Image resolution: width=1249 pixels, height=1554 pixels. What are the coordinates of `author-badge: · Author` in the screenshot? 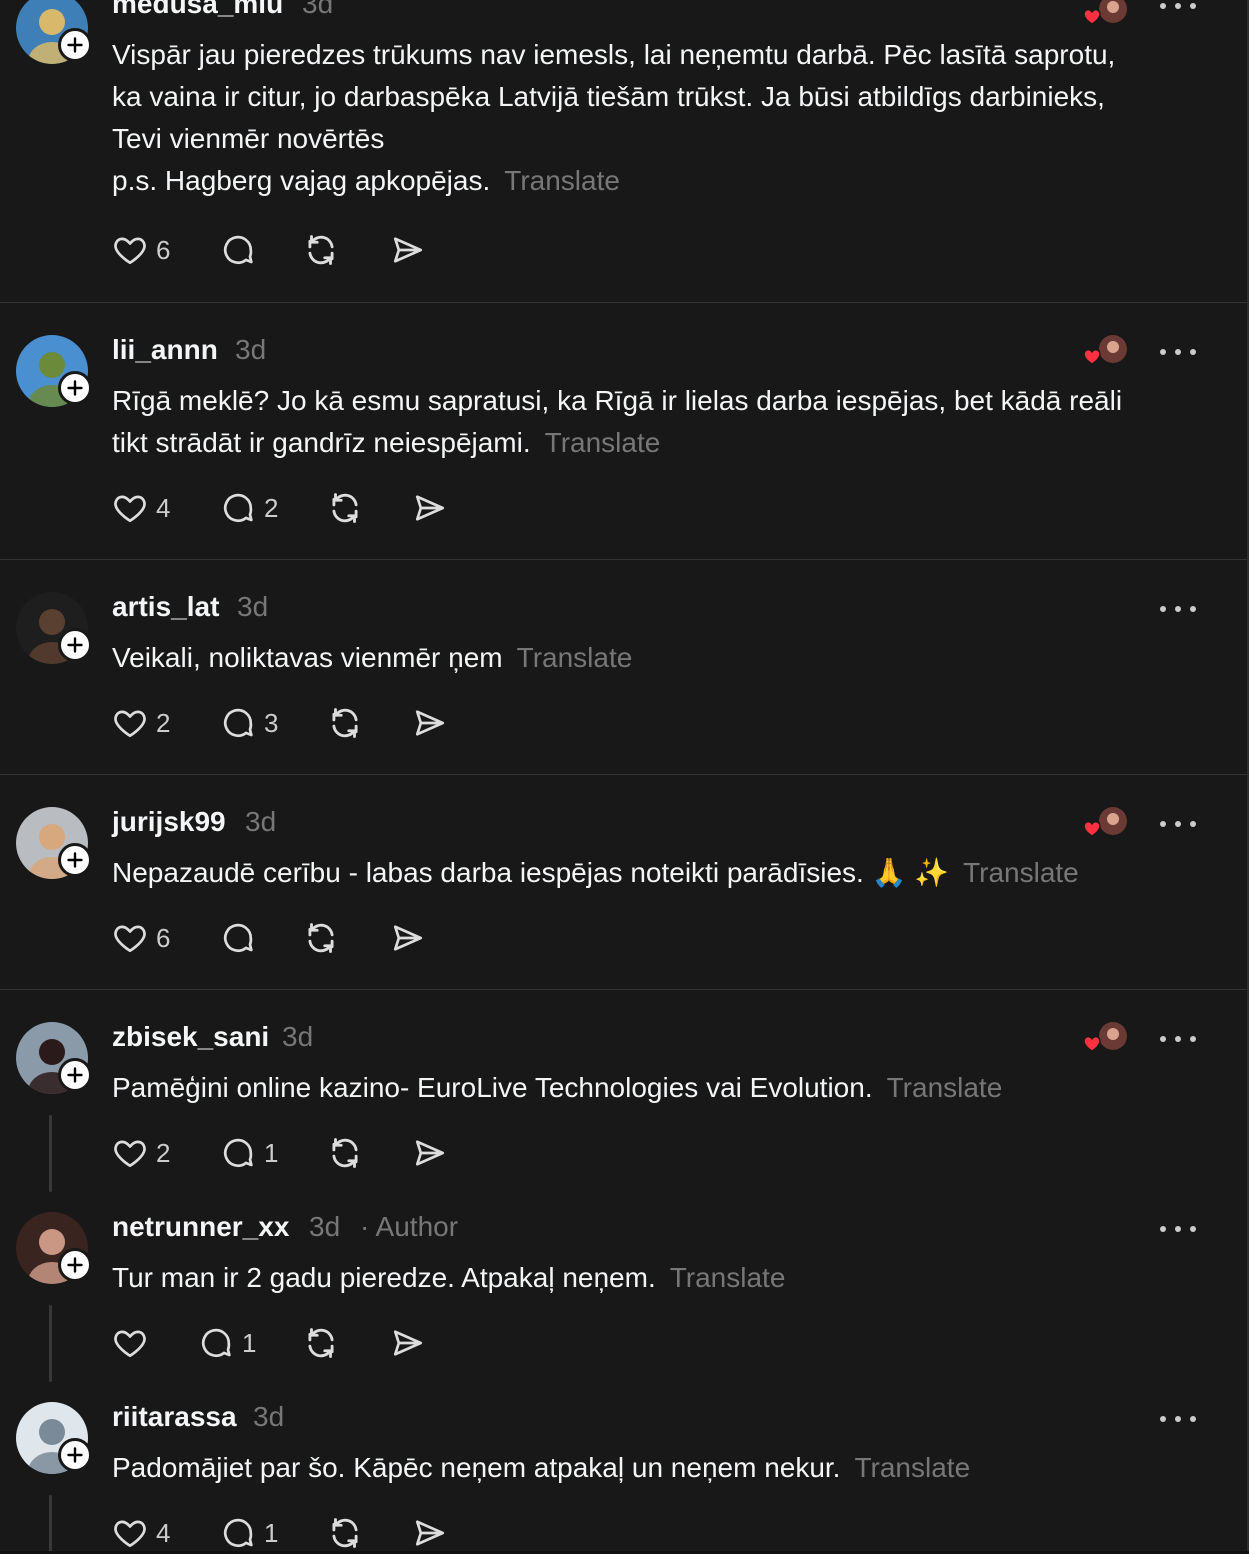 It's located at (409, 1226).